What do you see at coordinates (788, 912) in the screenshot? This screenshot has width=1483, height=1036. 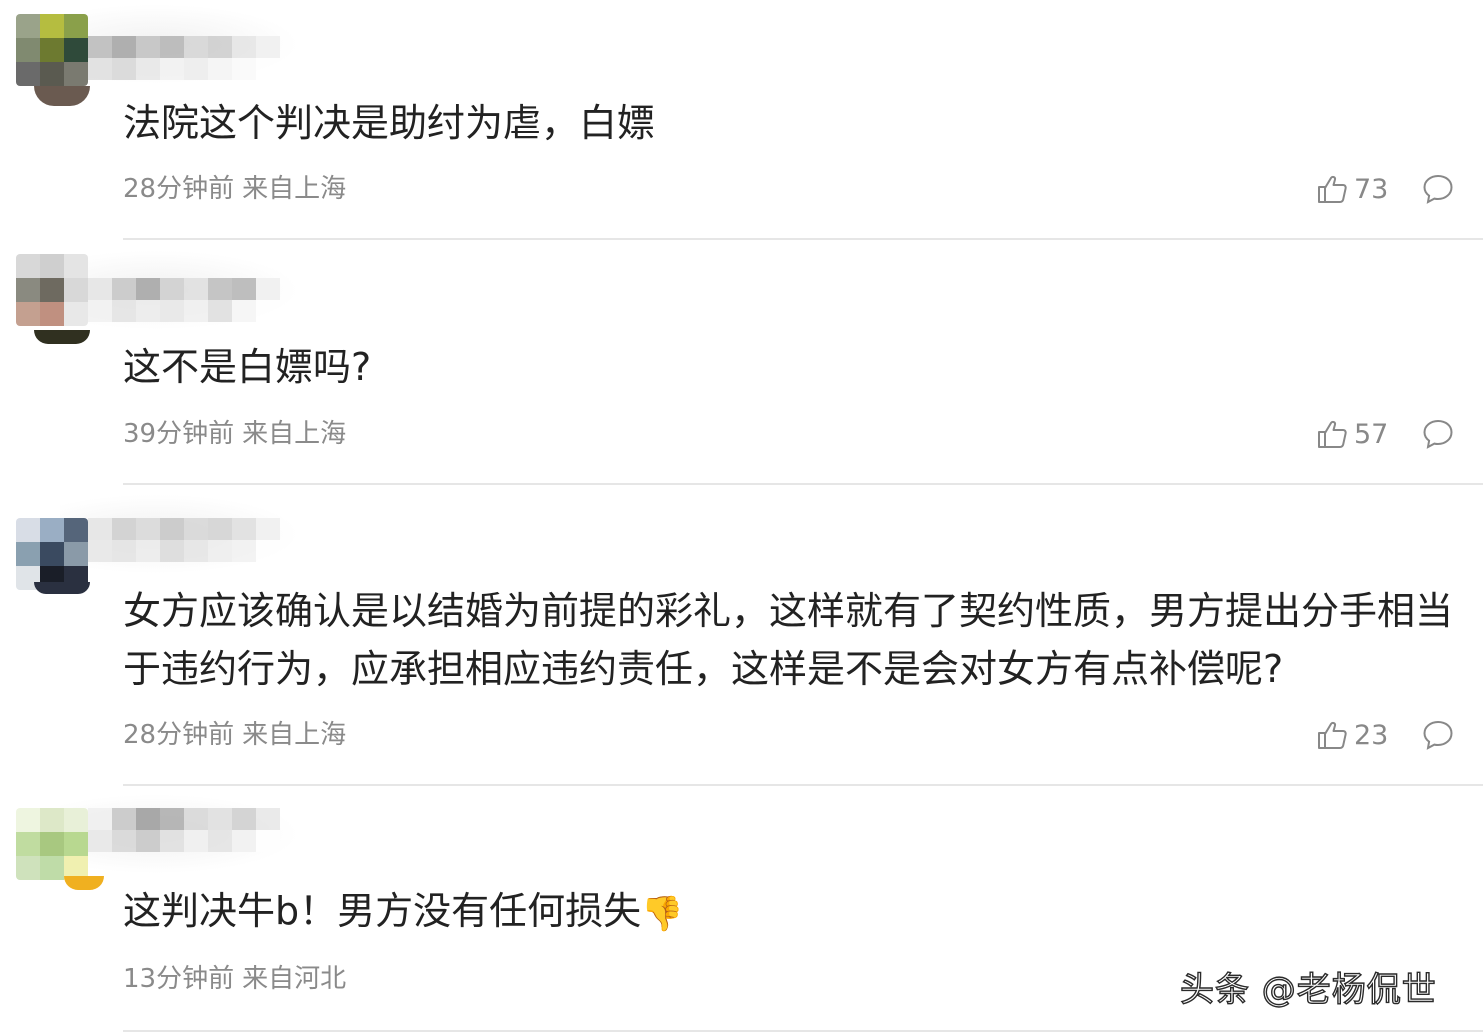 I see `comment-text: 这判决牛b！男方没有任何损失👎` at bounding box center [788, 912].